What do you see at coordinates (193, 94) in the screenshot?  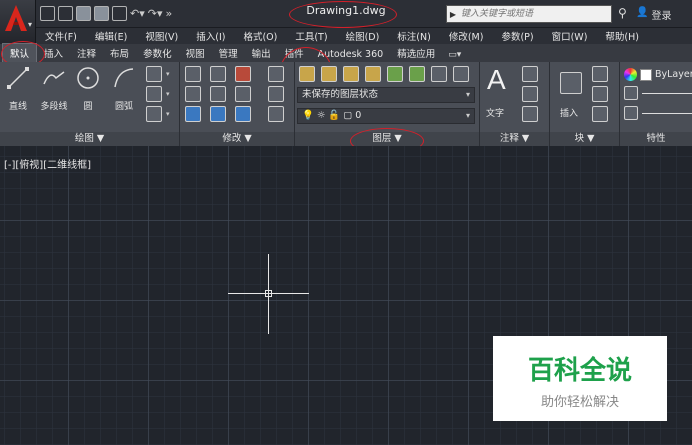 I see `copy-icon` at bounding box center [193, 94].